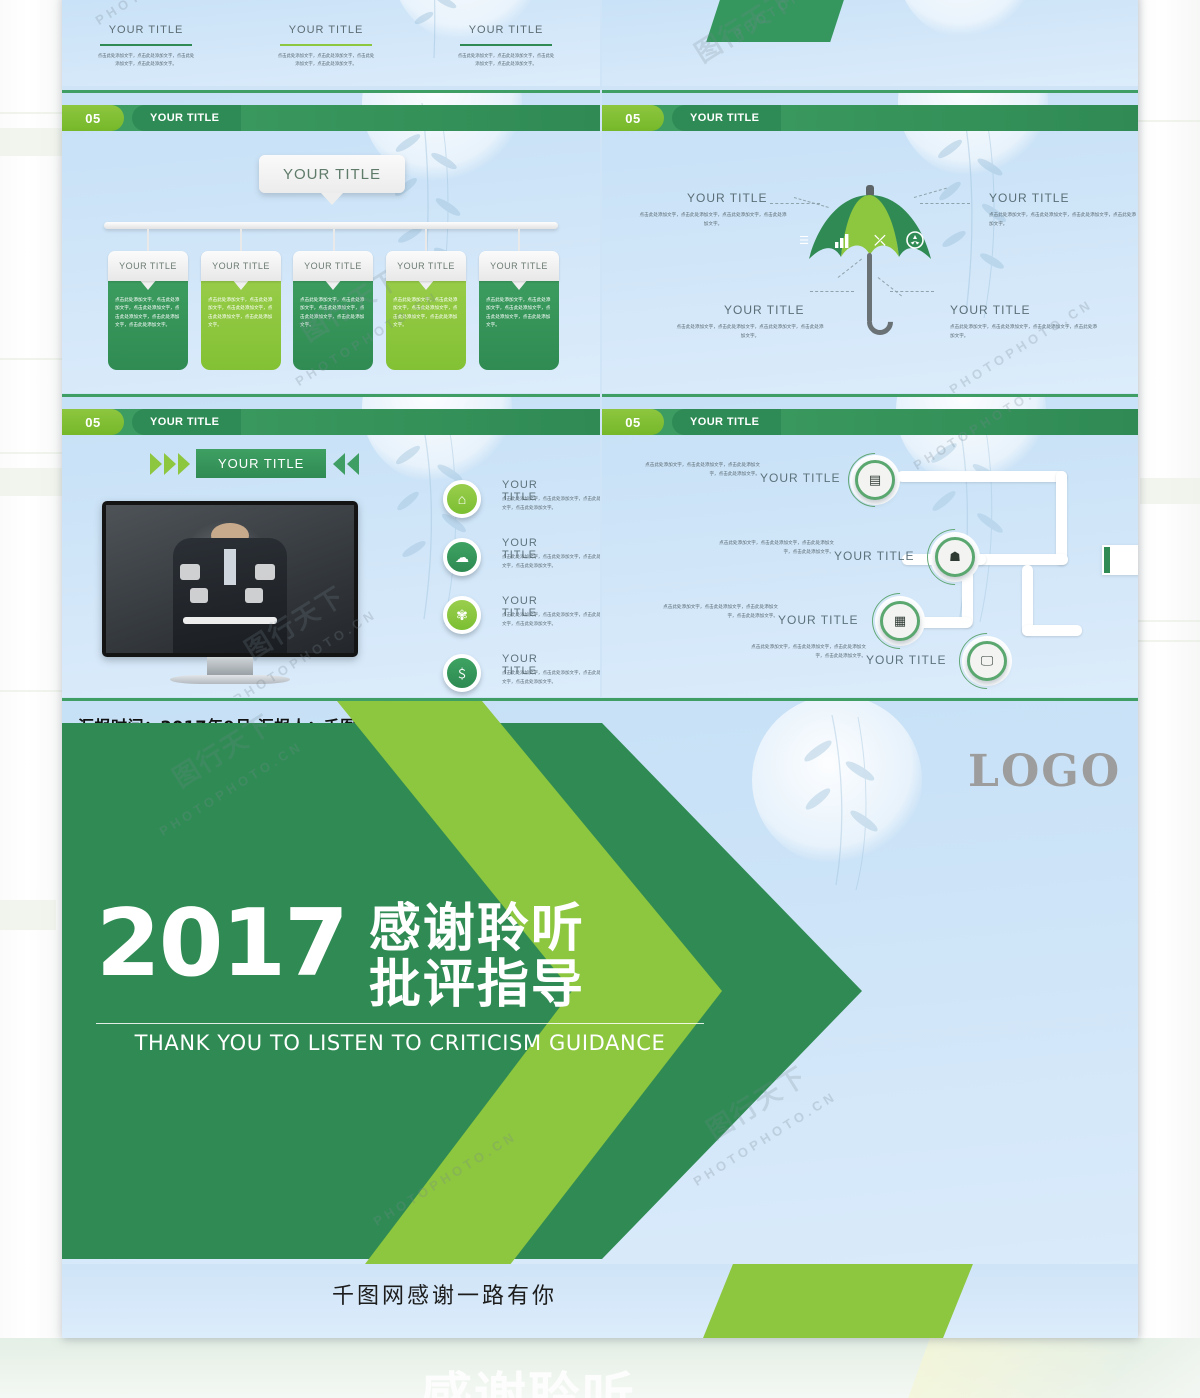  What do you see at coordinates (184, 463) in the screenshot?
I see `chevron-right-icon` at bounding box center [184, 463].